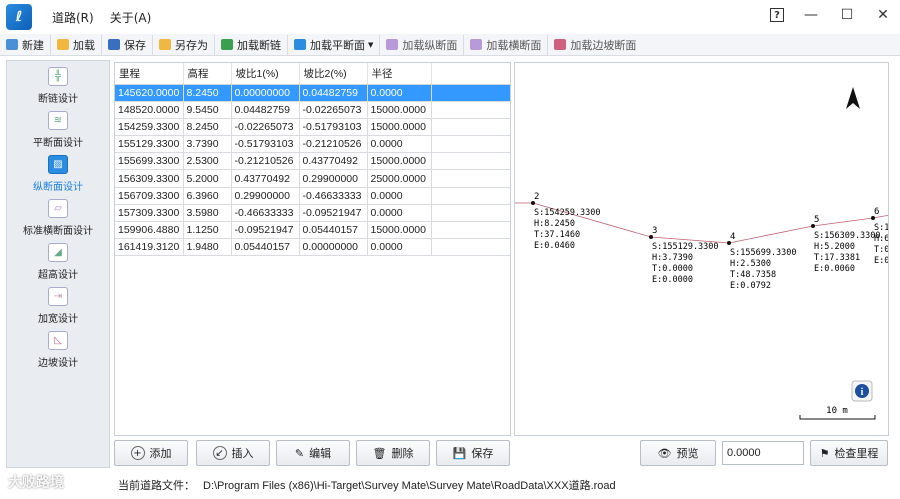 The height and width of the screenshot is (499, 900). Describe the element at coordinates (313, 453) in the screenshot. I see `edit-button: ✎ 编辑` at that location.